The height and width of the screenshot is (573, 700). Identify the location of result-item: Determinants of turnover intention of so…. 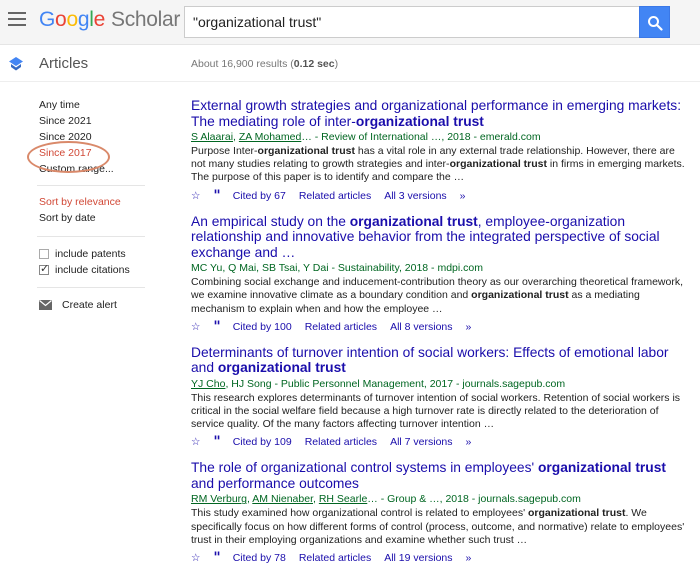
(441, 397).